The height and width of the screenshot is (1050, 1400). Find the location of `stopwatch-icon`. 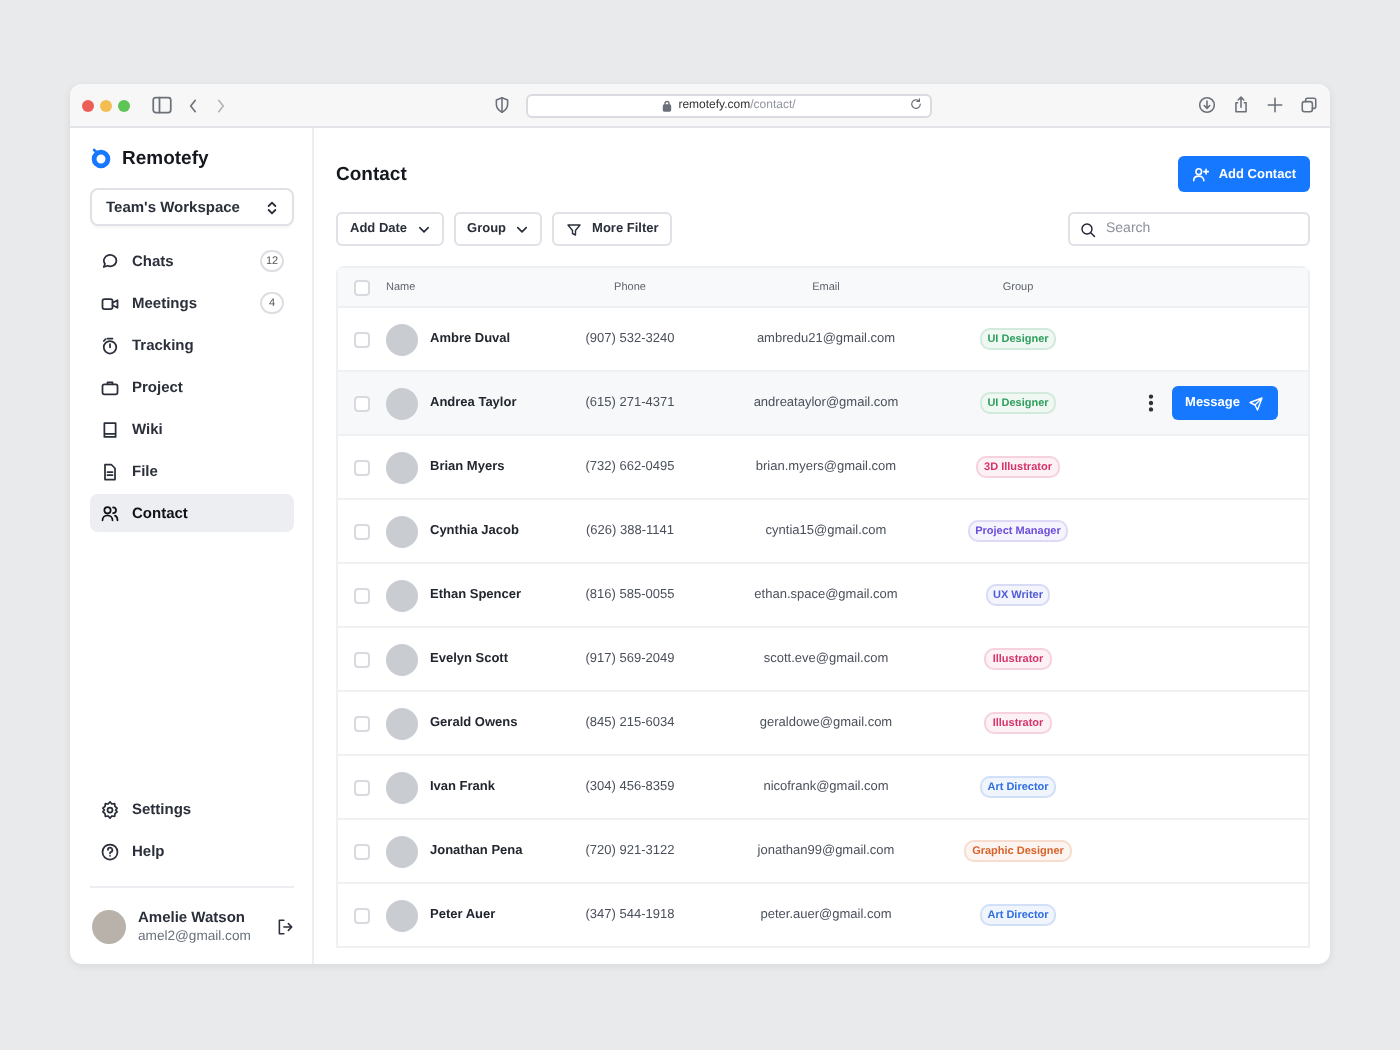

stopwatch-icon is located at coordinates (110, 345).